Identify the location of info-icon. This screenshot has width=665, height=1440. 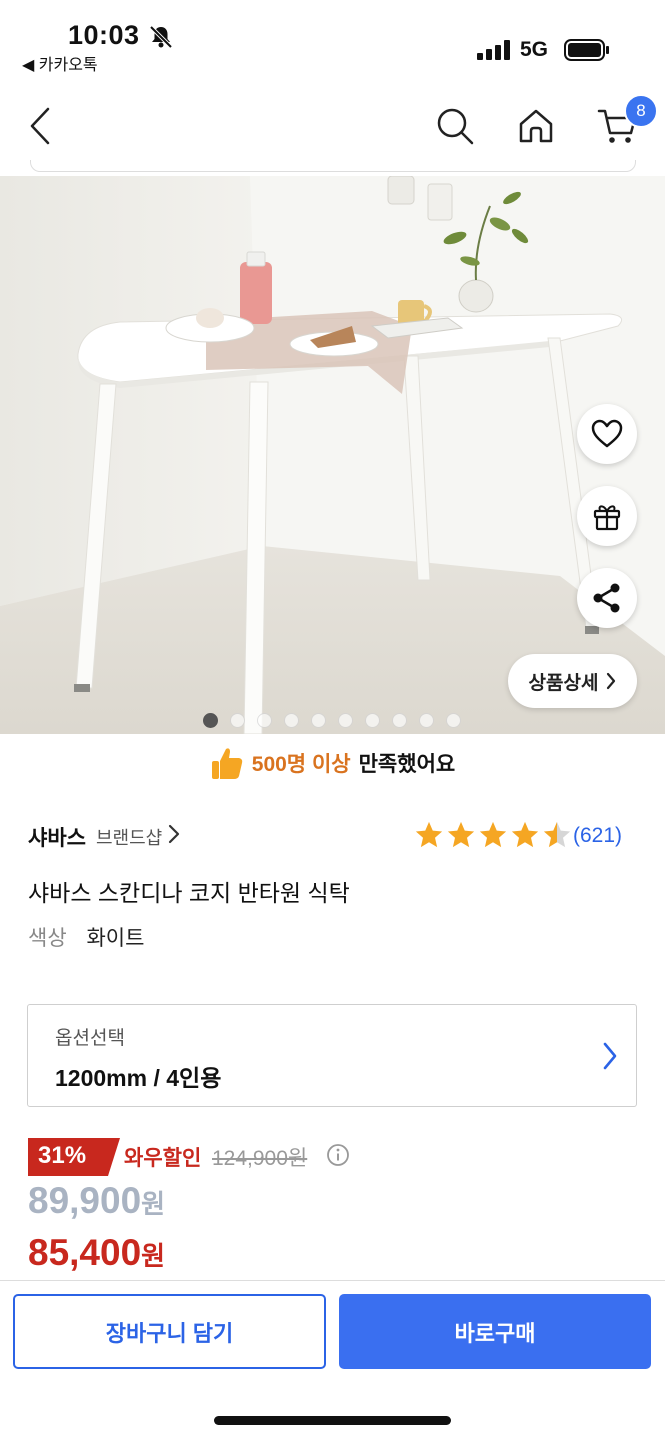
(338, 1155).